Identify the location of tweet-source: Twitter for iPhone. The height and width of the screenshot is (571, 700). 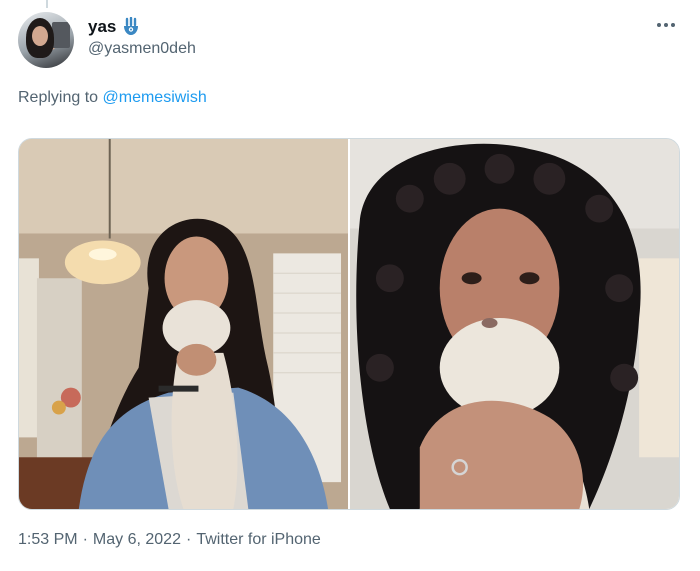
(258, 540).